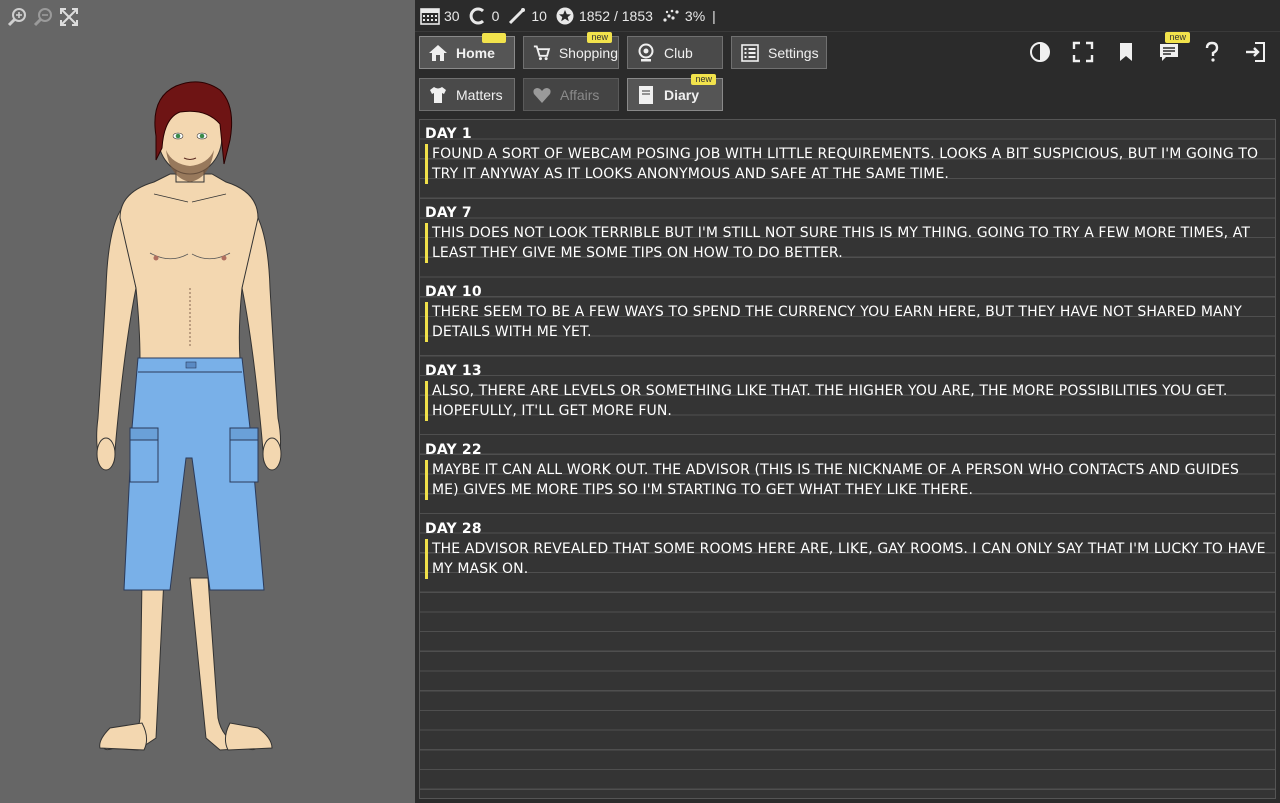 Image resolution: width=1280 pixels, height=803 pixels. I want to click on main-nav: Home new Shopping Club Settings, so click(627, 50).